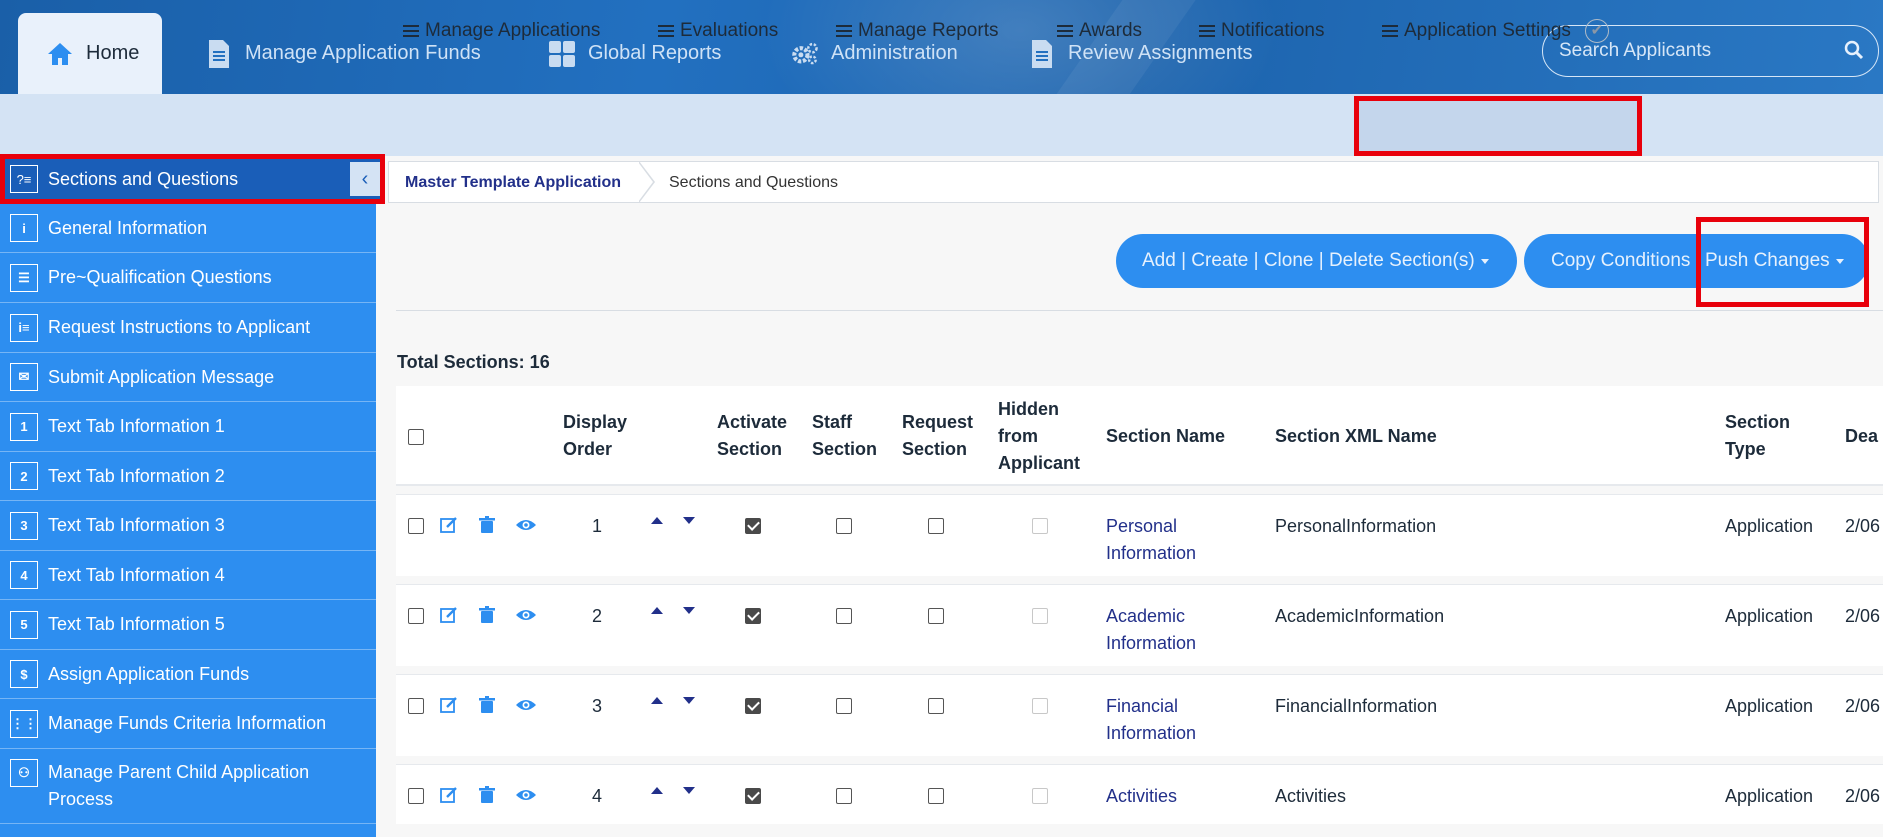 Image resolution: width=1883 pixels, height=837 pixels. Describe the element at coordinates (24, 476) in the screenshot. I see `number-2-icon: 2` at that location.